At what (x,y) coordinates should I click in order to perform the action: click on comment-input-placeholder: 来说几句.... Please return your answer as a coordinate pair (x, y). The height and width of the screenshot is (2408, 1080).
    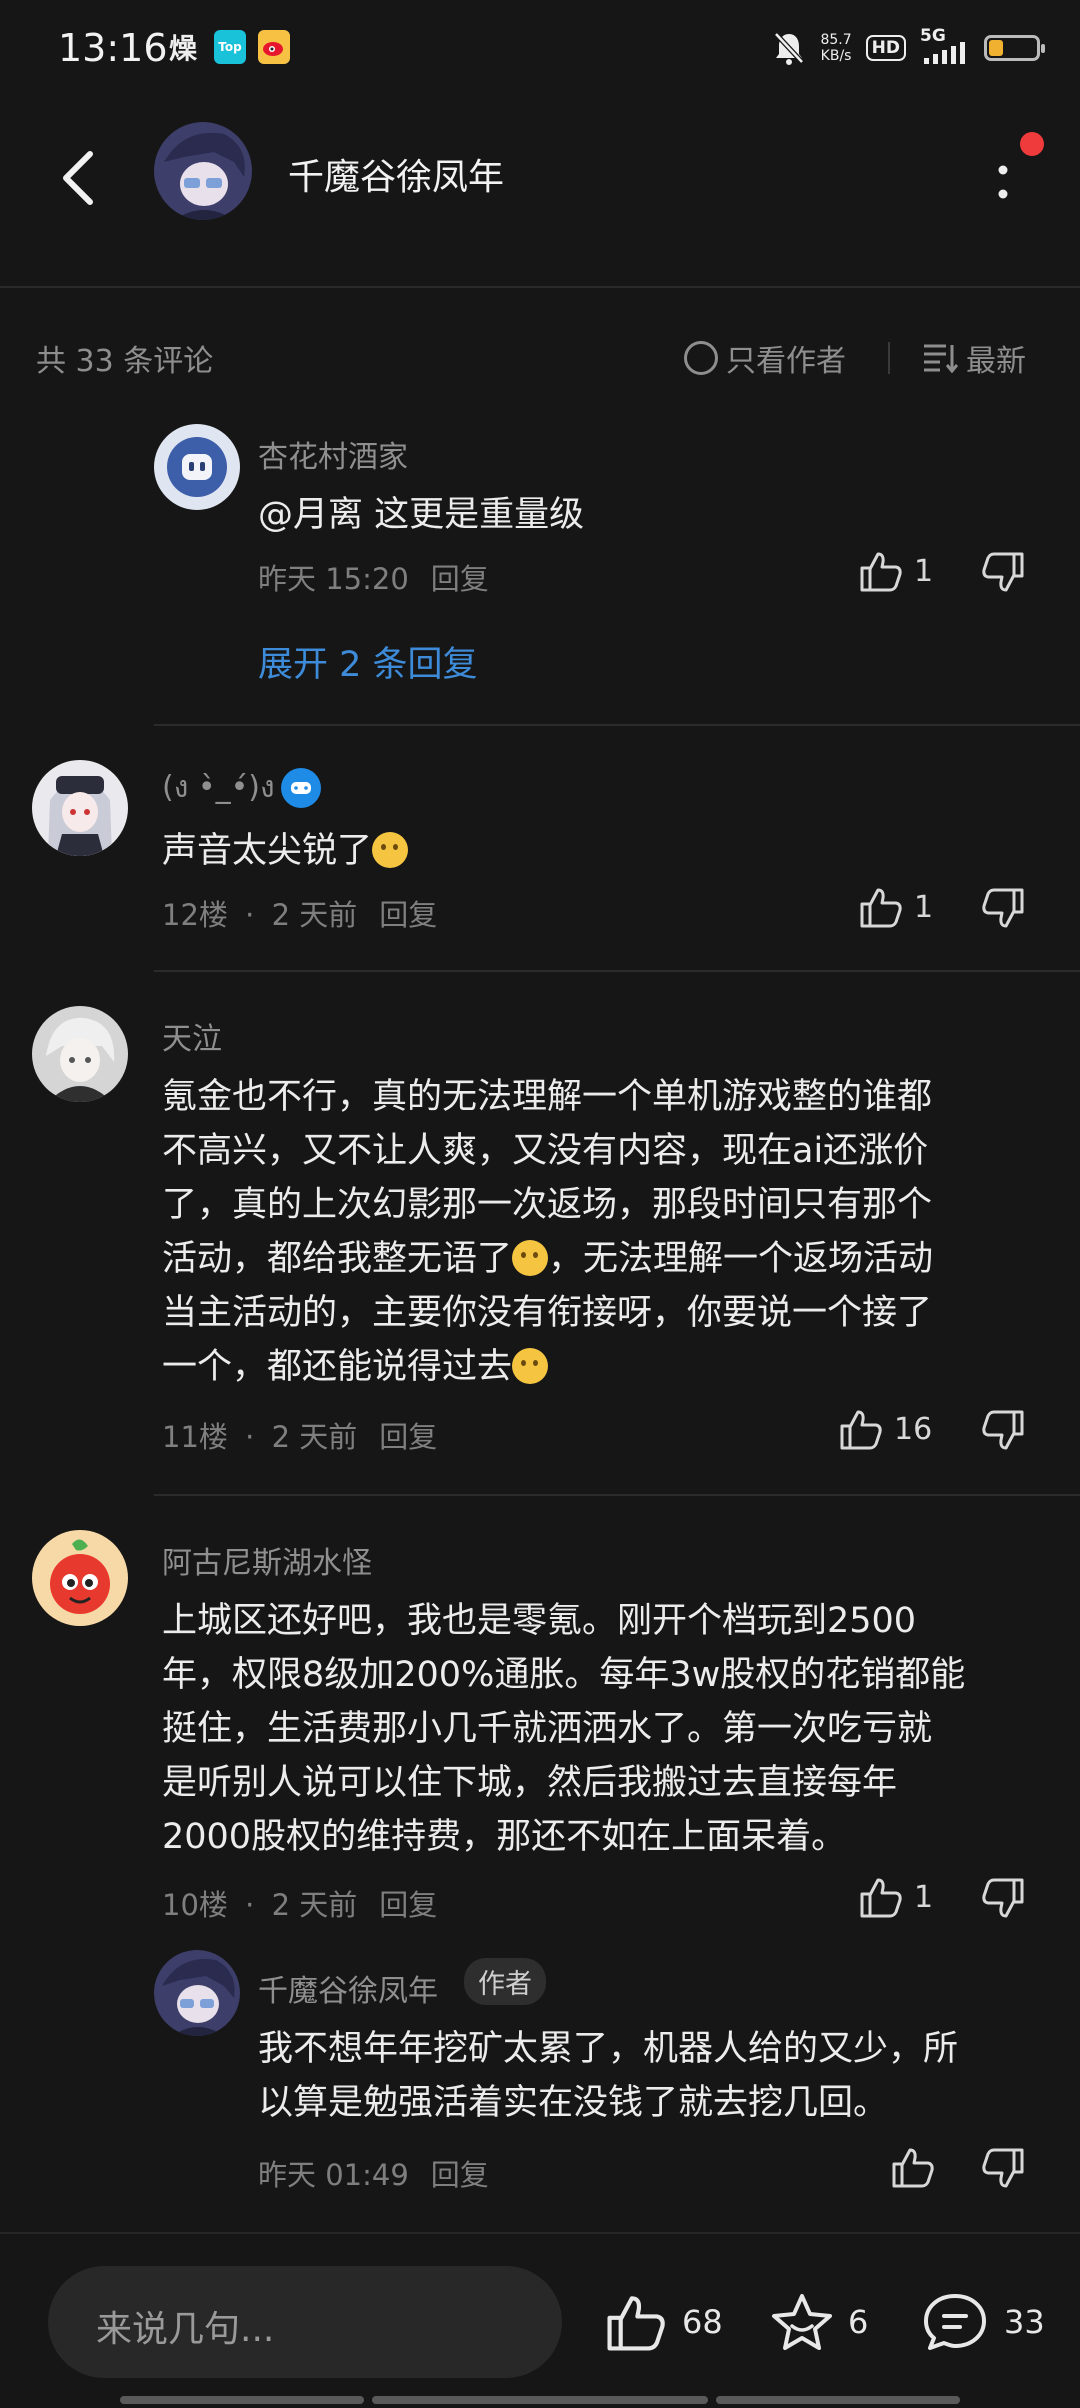
    Looking at the image, I should click on (185, 2329).